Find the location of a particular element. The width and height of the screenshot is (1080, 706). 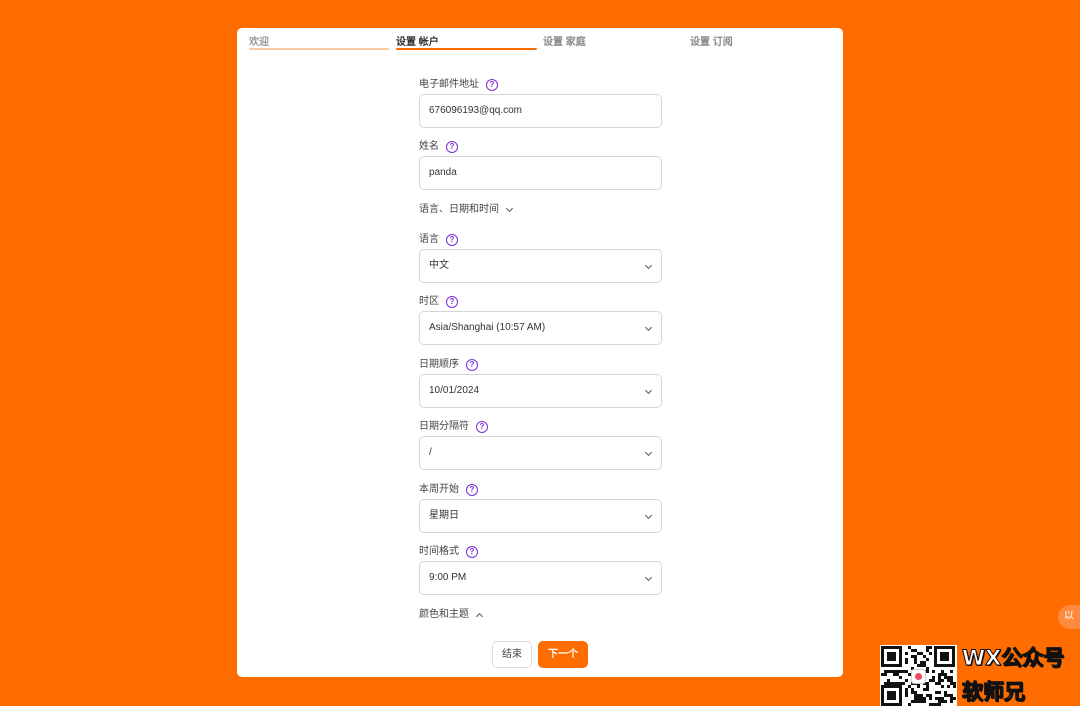

timezone-select: Asia/Shanghai (10:57 AM) is located at coordinates (540, 328).